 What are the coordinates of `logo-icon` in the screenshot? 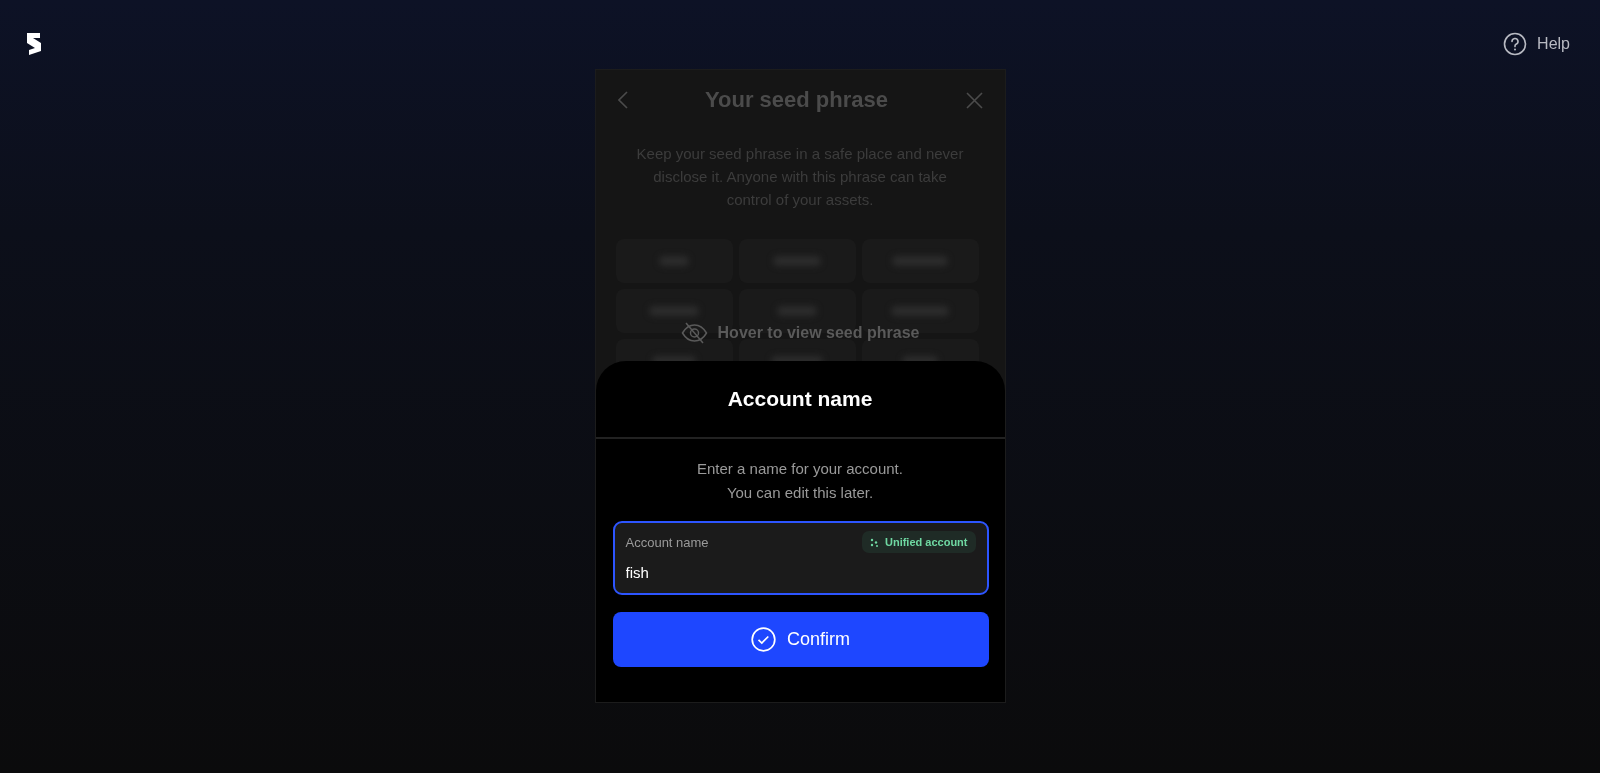 It's located at (33, 43).